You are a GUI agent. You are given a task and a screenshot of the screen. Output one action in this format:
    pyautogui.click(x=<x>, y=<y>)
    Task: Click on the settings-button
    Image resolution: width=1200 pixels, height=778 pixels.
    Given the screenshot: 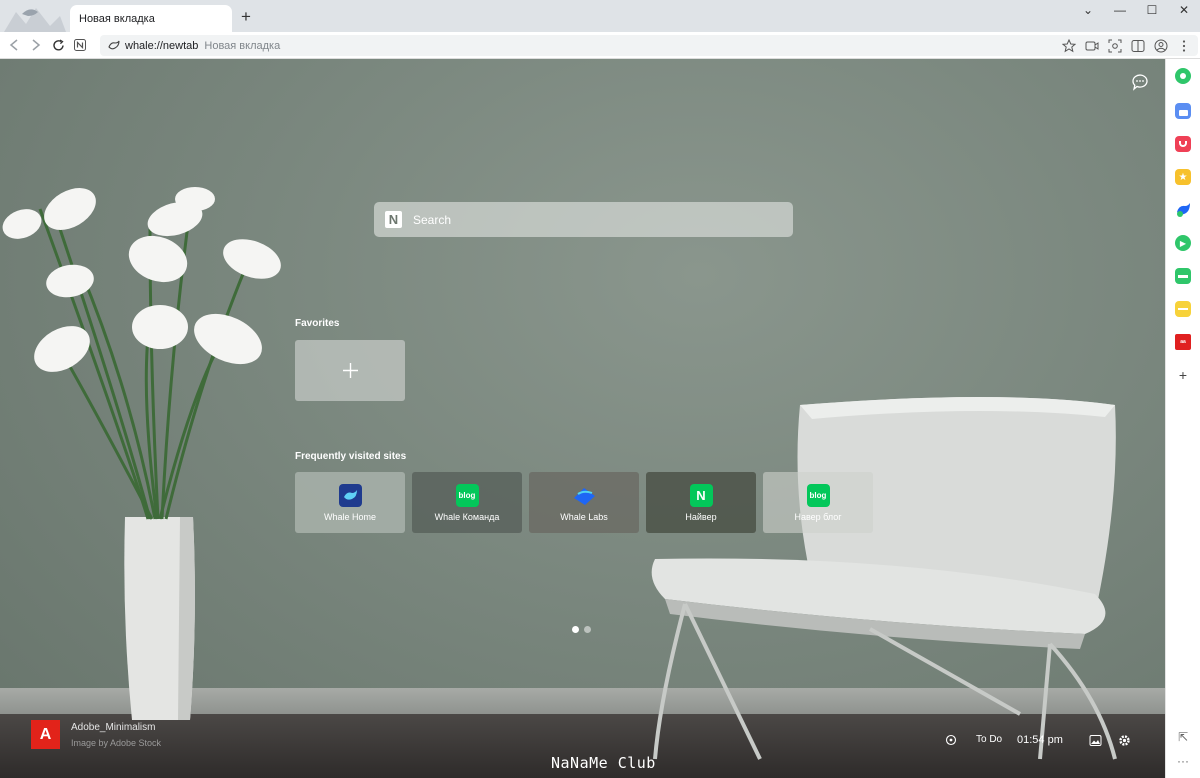 What is the action you would take?
    pyautogui.click(x=1124, y=740)
    